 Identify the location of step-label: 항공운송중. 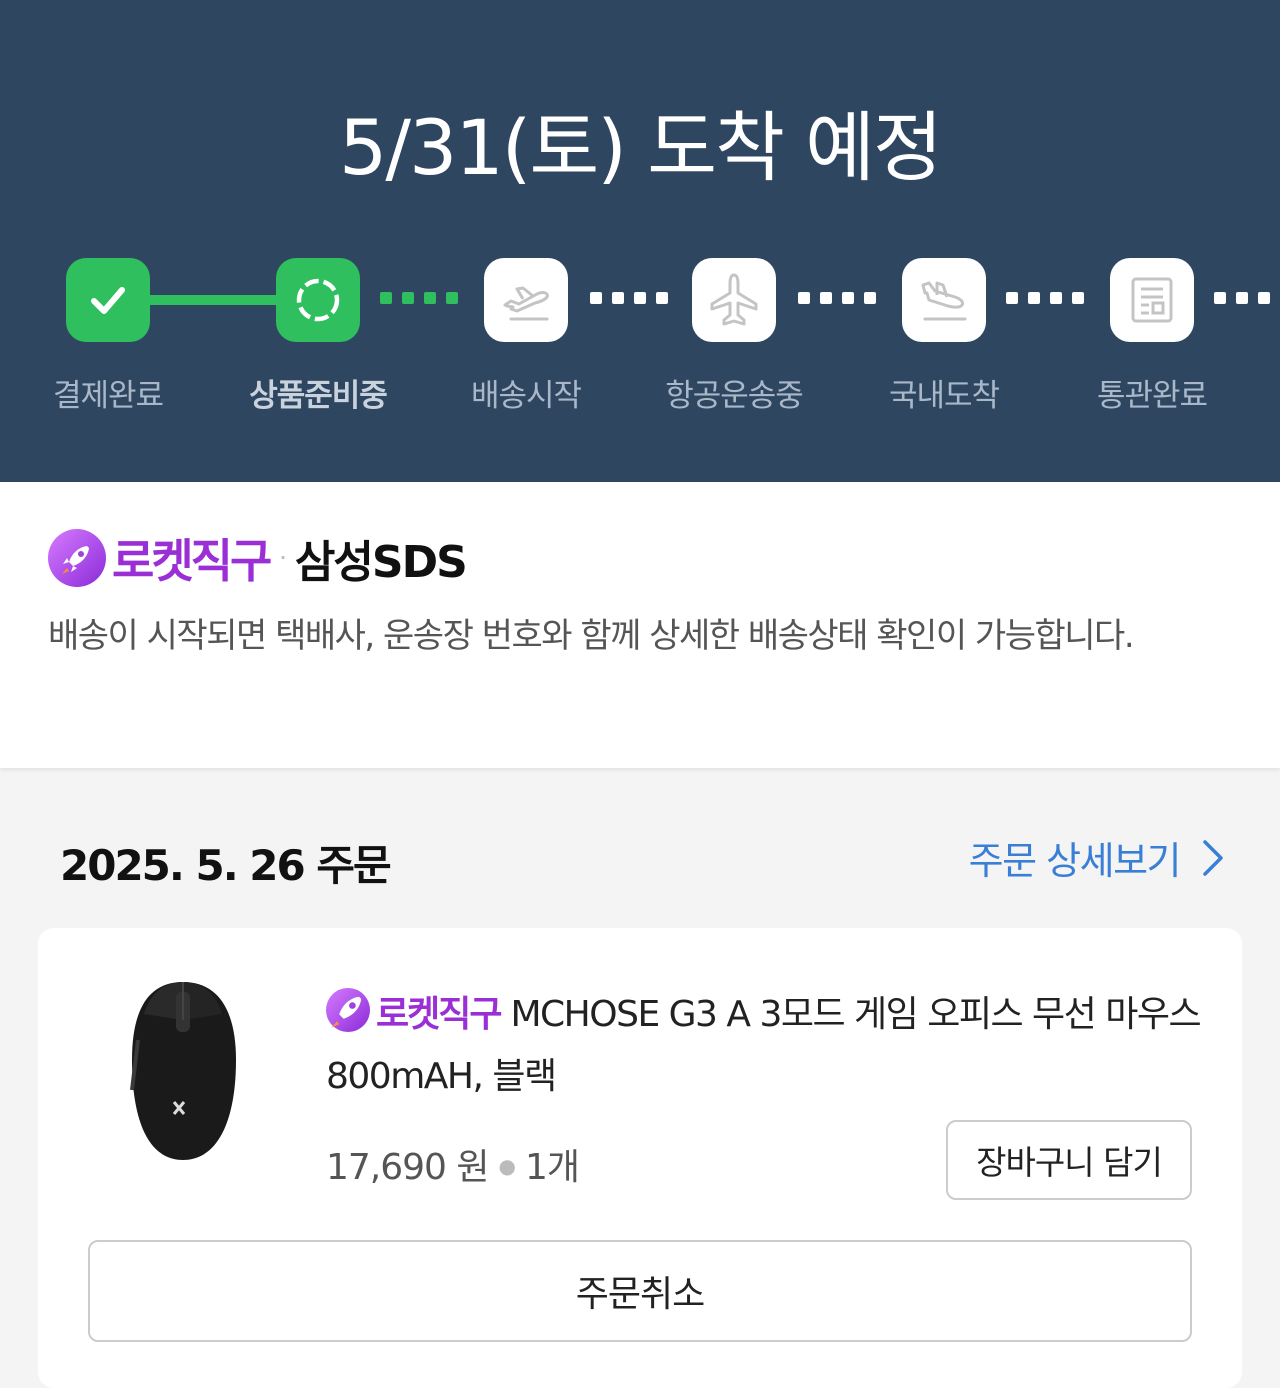
(734, 396).